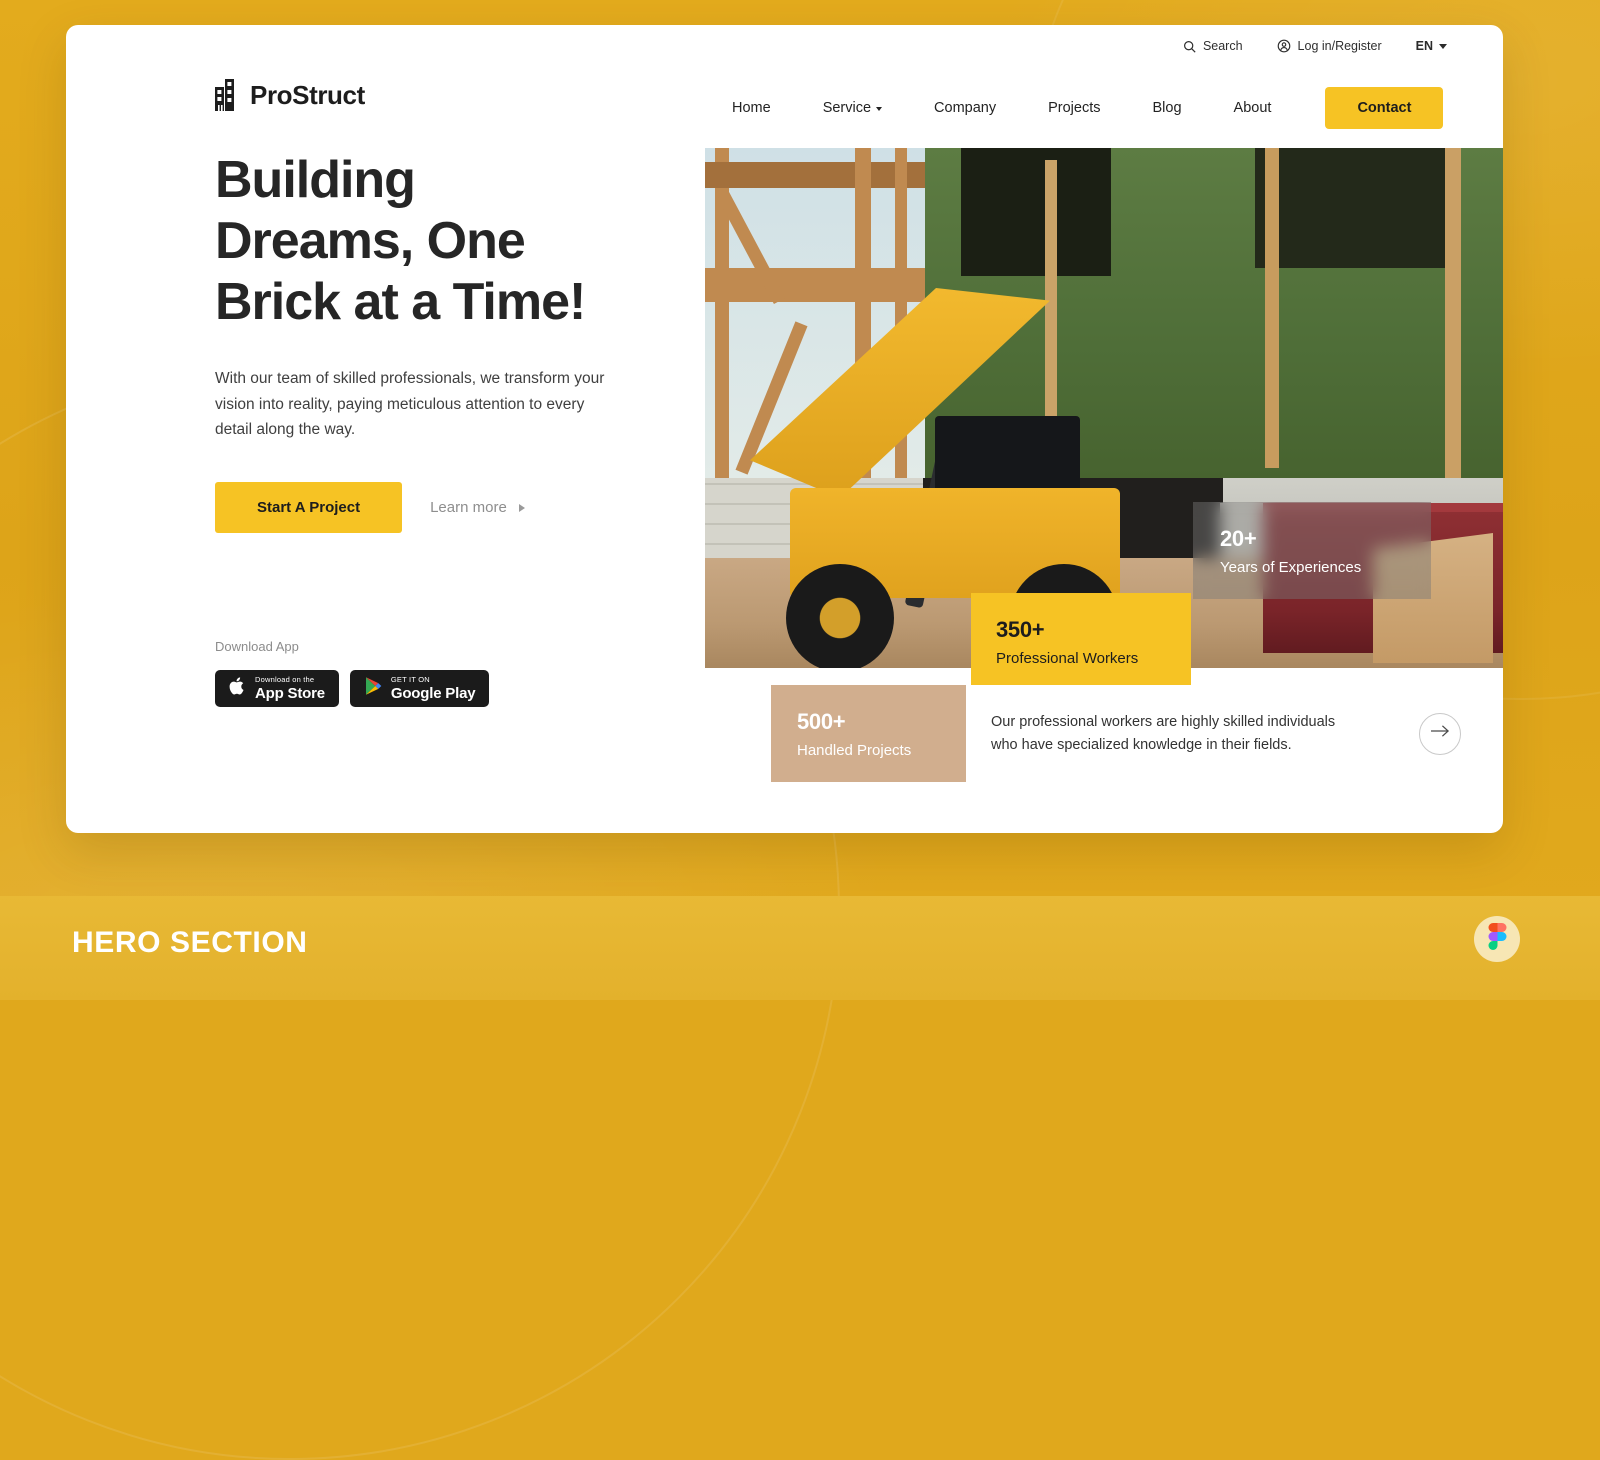  Describe the element at coordinates (1312, 550) in the screenshot. I see `stat-card-experience: 20+ Years of Experiences` at that location.